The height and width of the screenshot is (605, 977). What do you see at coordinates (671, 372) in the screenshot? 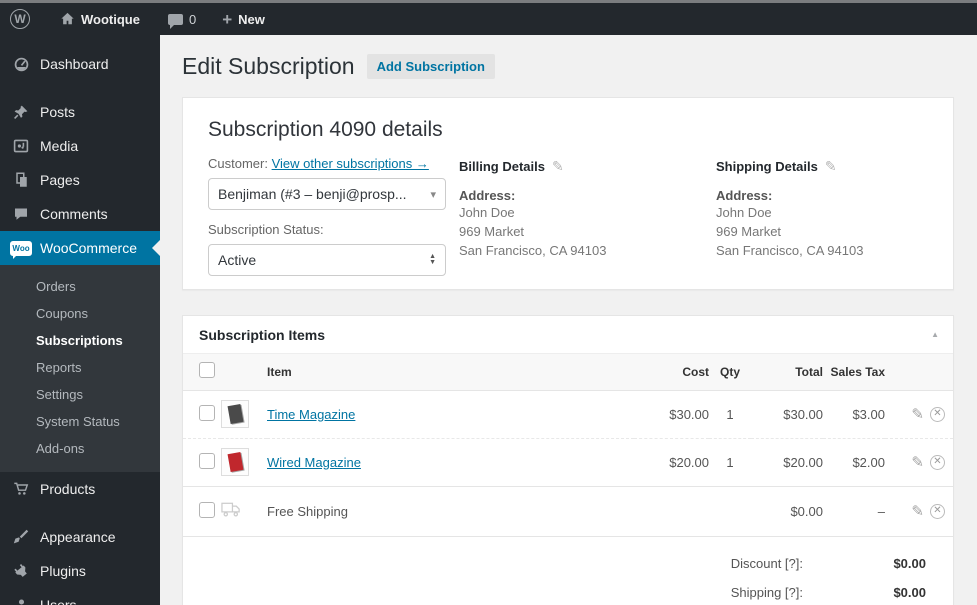
I see `col-cost: Cost` at bounding box center [671, 372].